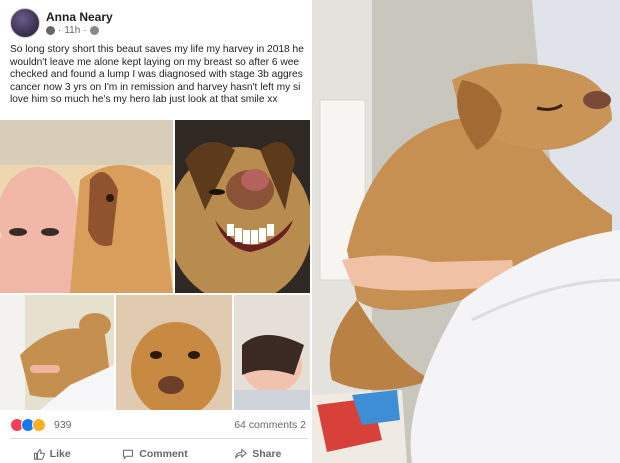 Image resolution: width=620 pixels, height=463 pixels. Describe the element at coordinates (60, 453) in the screenshot. I see `like-label: Like` at that location.